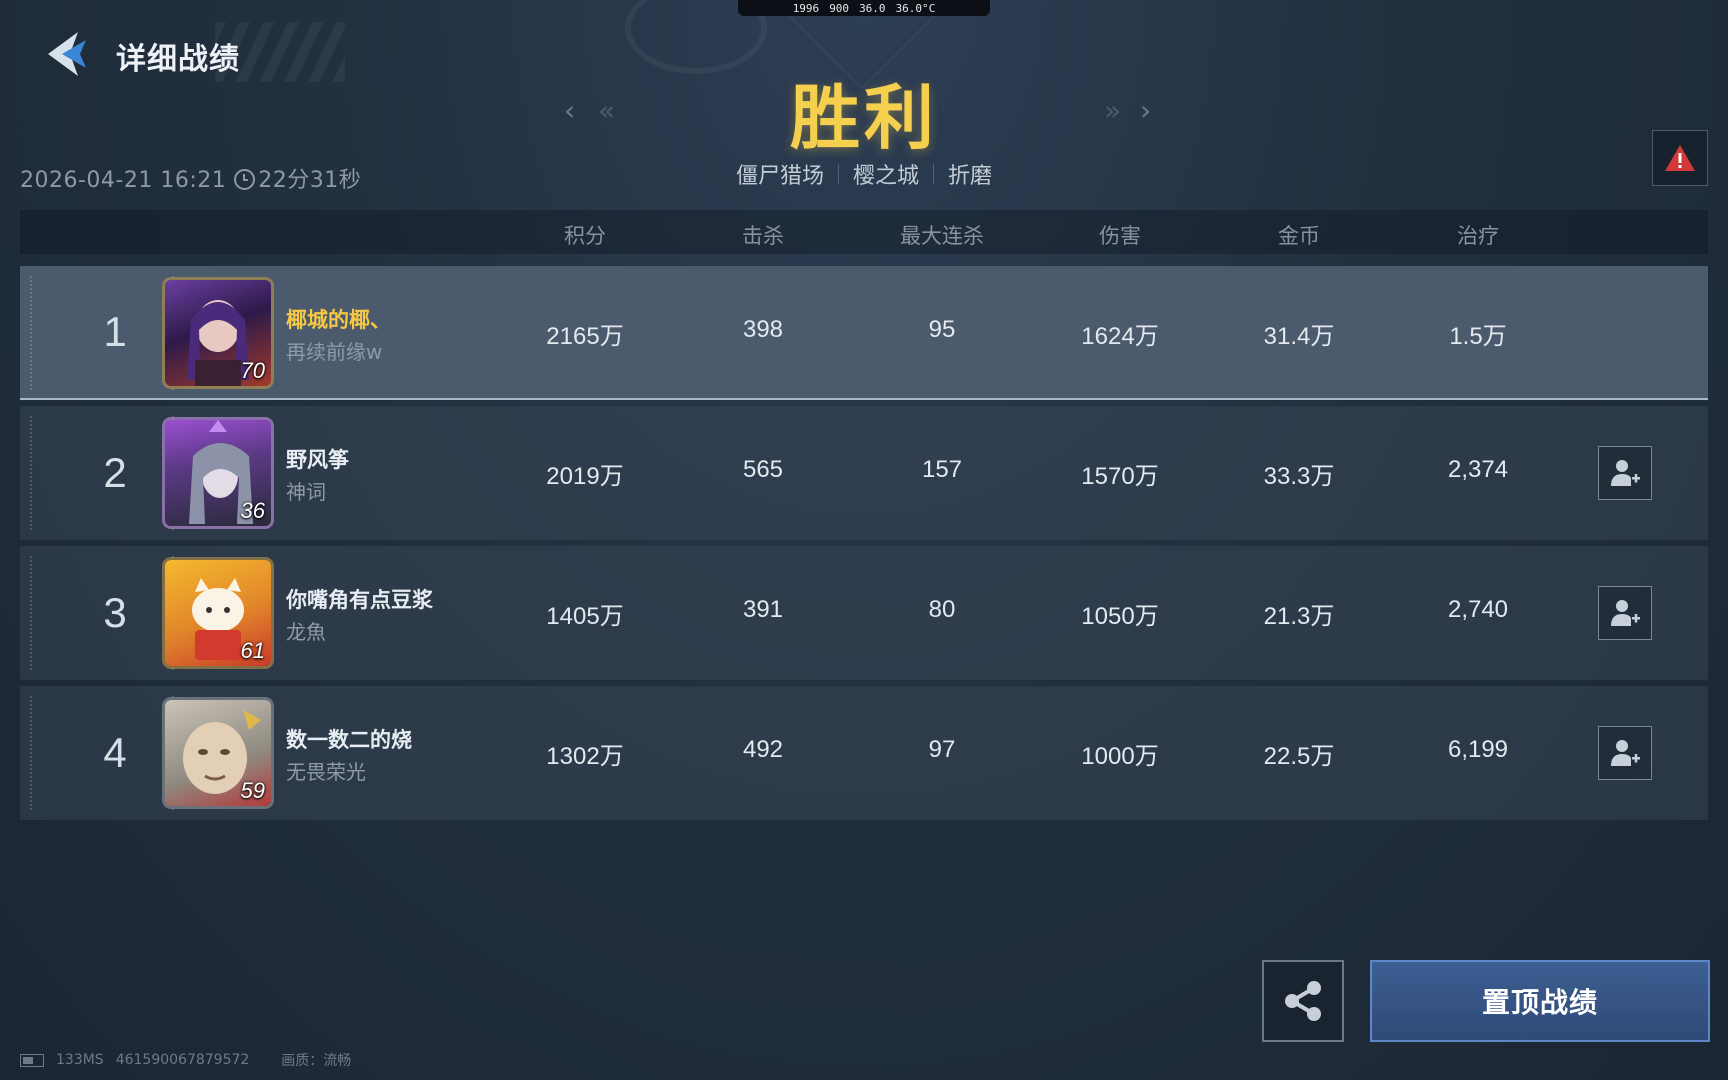 This screenshot has height=1080, width=1728. Describe the element at coordinates (306, 492) in the screenshot. I see `player-title: 神词` at that location.